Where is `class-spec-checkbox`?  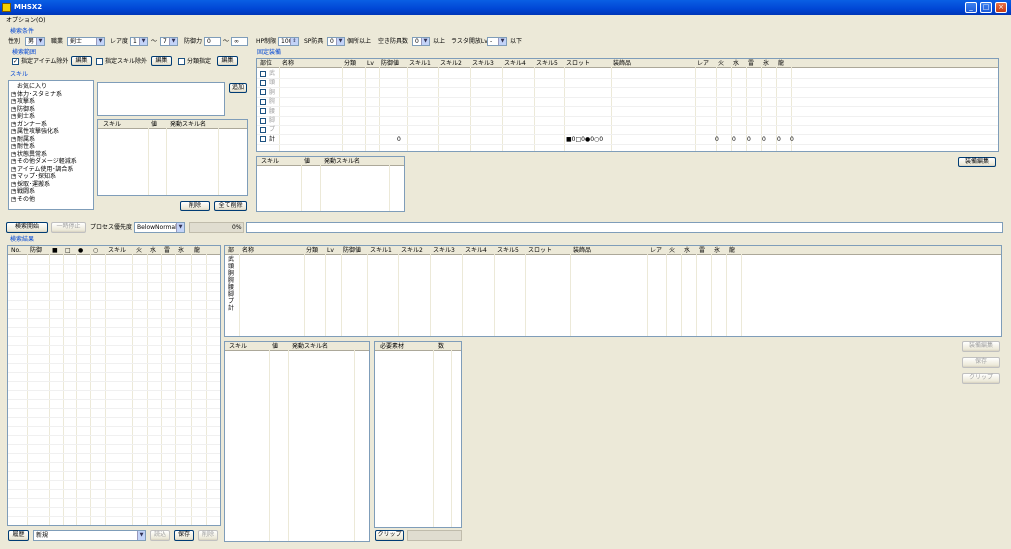 class-spec-checkbox is located at coordinates (181, 61).